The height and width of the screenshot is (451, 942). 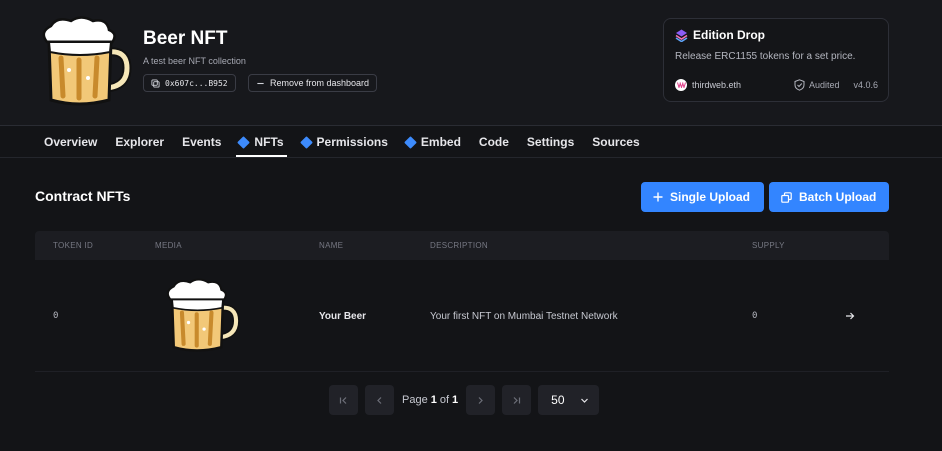 I want to click on edition-drop-icon, so click(x=681, y=35).